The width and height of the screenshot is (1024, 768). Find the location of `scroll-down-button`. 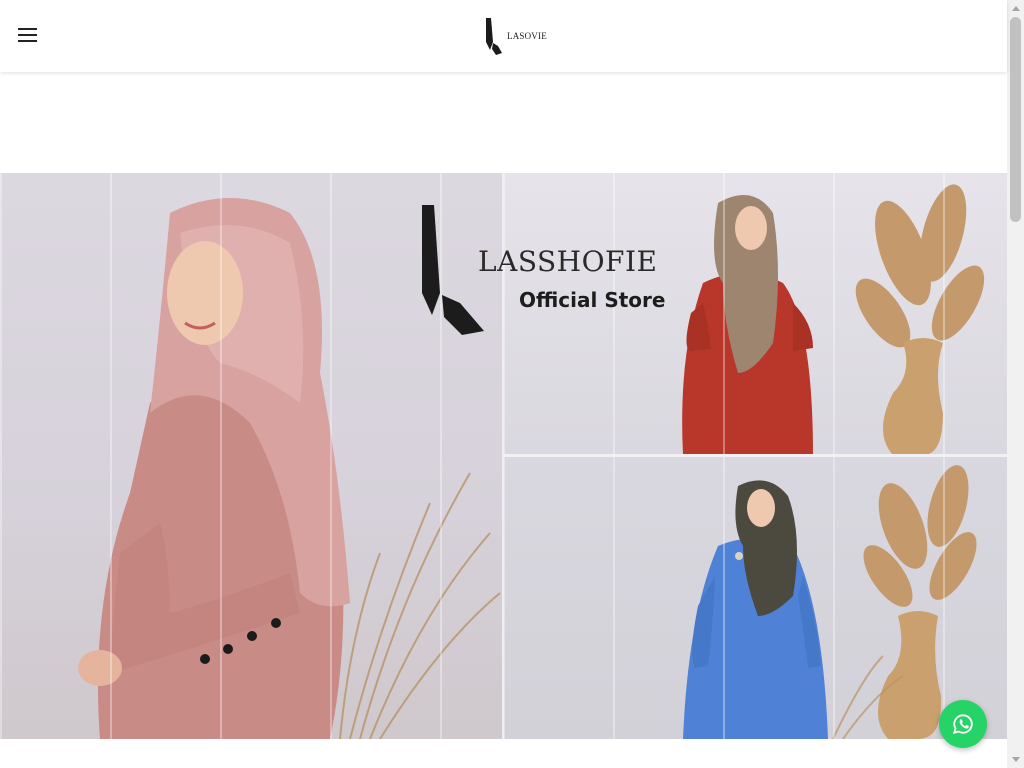

scroll-down-button is located at coordinates (1015, 759).